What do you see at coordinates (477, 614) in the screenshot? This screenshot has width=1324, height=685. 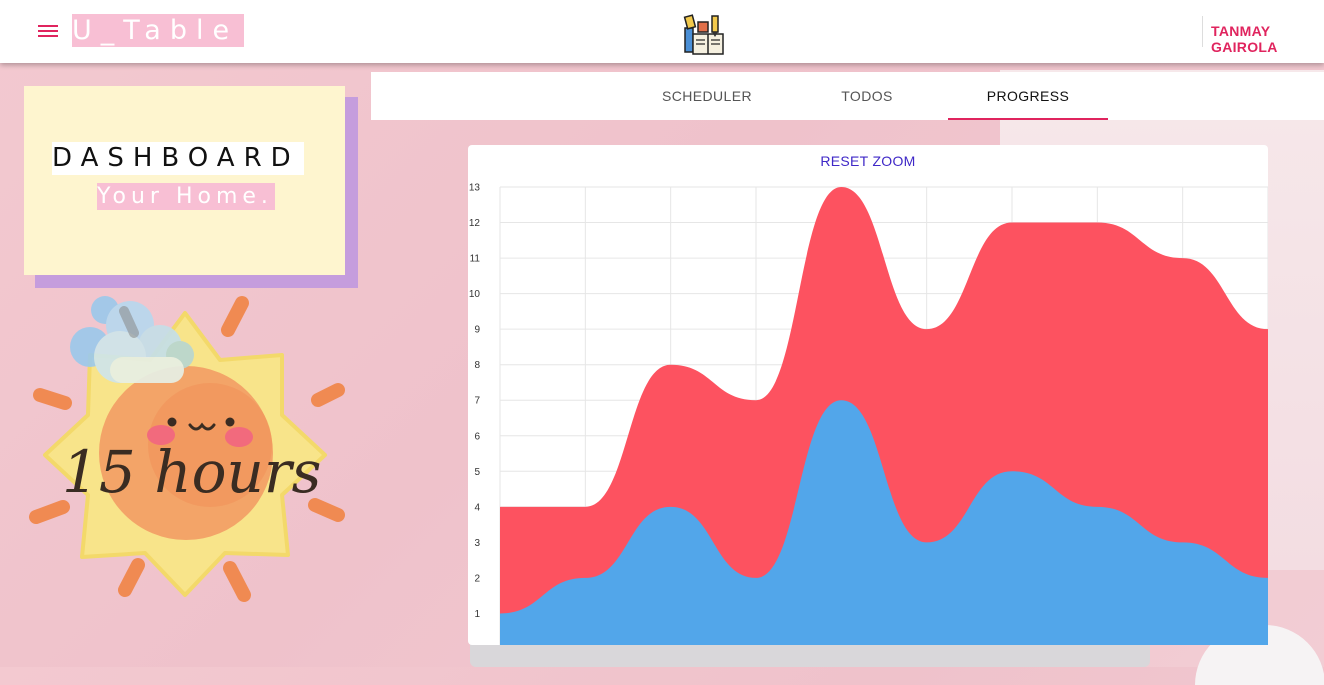 I see `y-tick-label: 1` at bounding box center [477, 614].